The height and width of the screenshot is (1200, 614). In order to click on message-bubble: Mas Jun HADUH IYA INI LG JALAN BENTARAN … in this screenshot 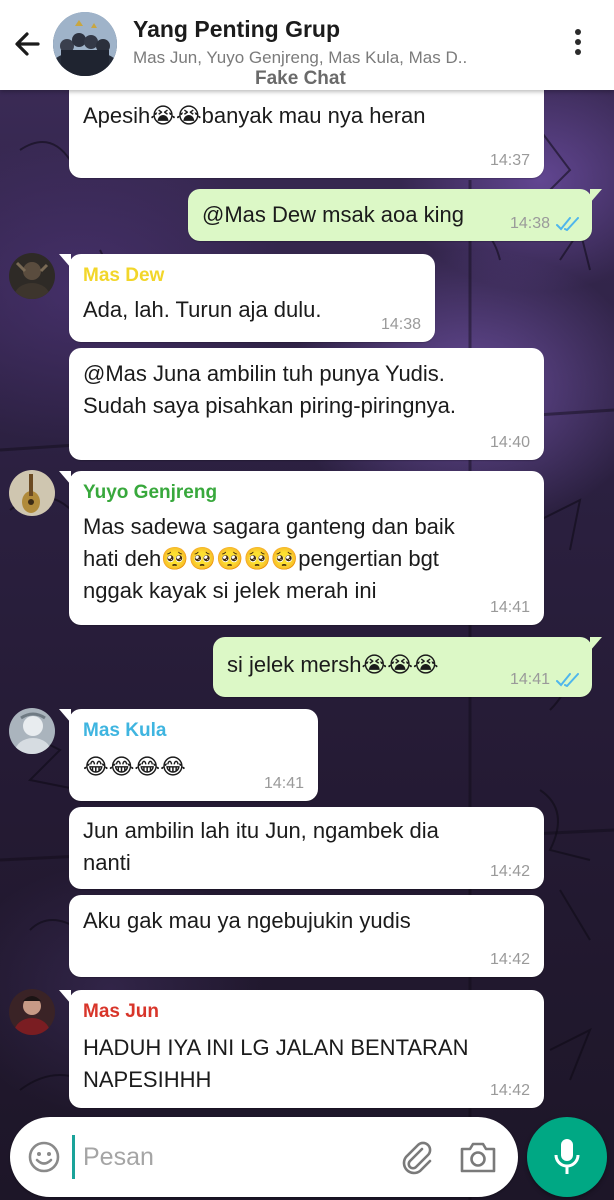, I will do `click(301, 1049)`.